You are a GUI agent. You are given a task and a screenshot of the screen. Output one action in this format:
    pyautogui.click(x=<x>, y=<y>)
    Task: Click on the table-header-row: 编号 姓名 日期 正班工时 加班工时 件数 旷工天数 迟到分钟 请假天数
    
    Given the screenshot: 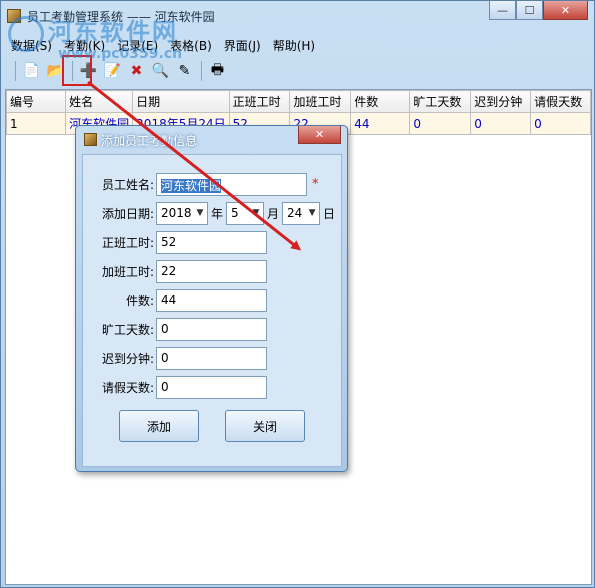 What is the action you would take?
    pyautogui.click(x=298, y=101)
    